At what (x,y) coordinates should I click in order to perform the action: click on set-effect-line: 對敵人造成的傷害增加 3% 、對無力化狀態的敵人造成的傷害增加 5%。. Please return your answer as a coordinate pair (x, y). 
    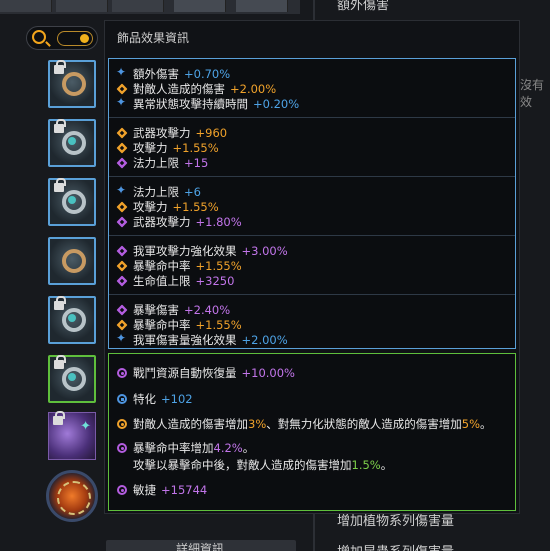
    Looking at the image, I should click on (304, 424).